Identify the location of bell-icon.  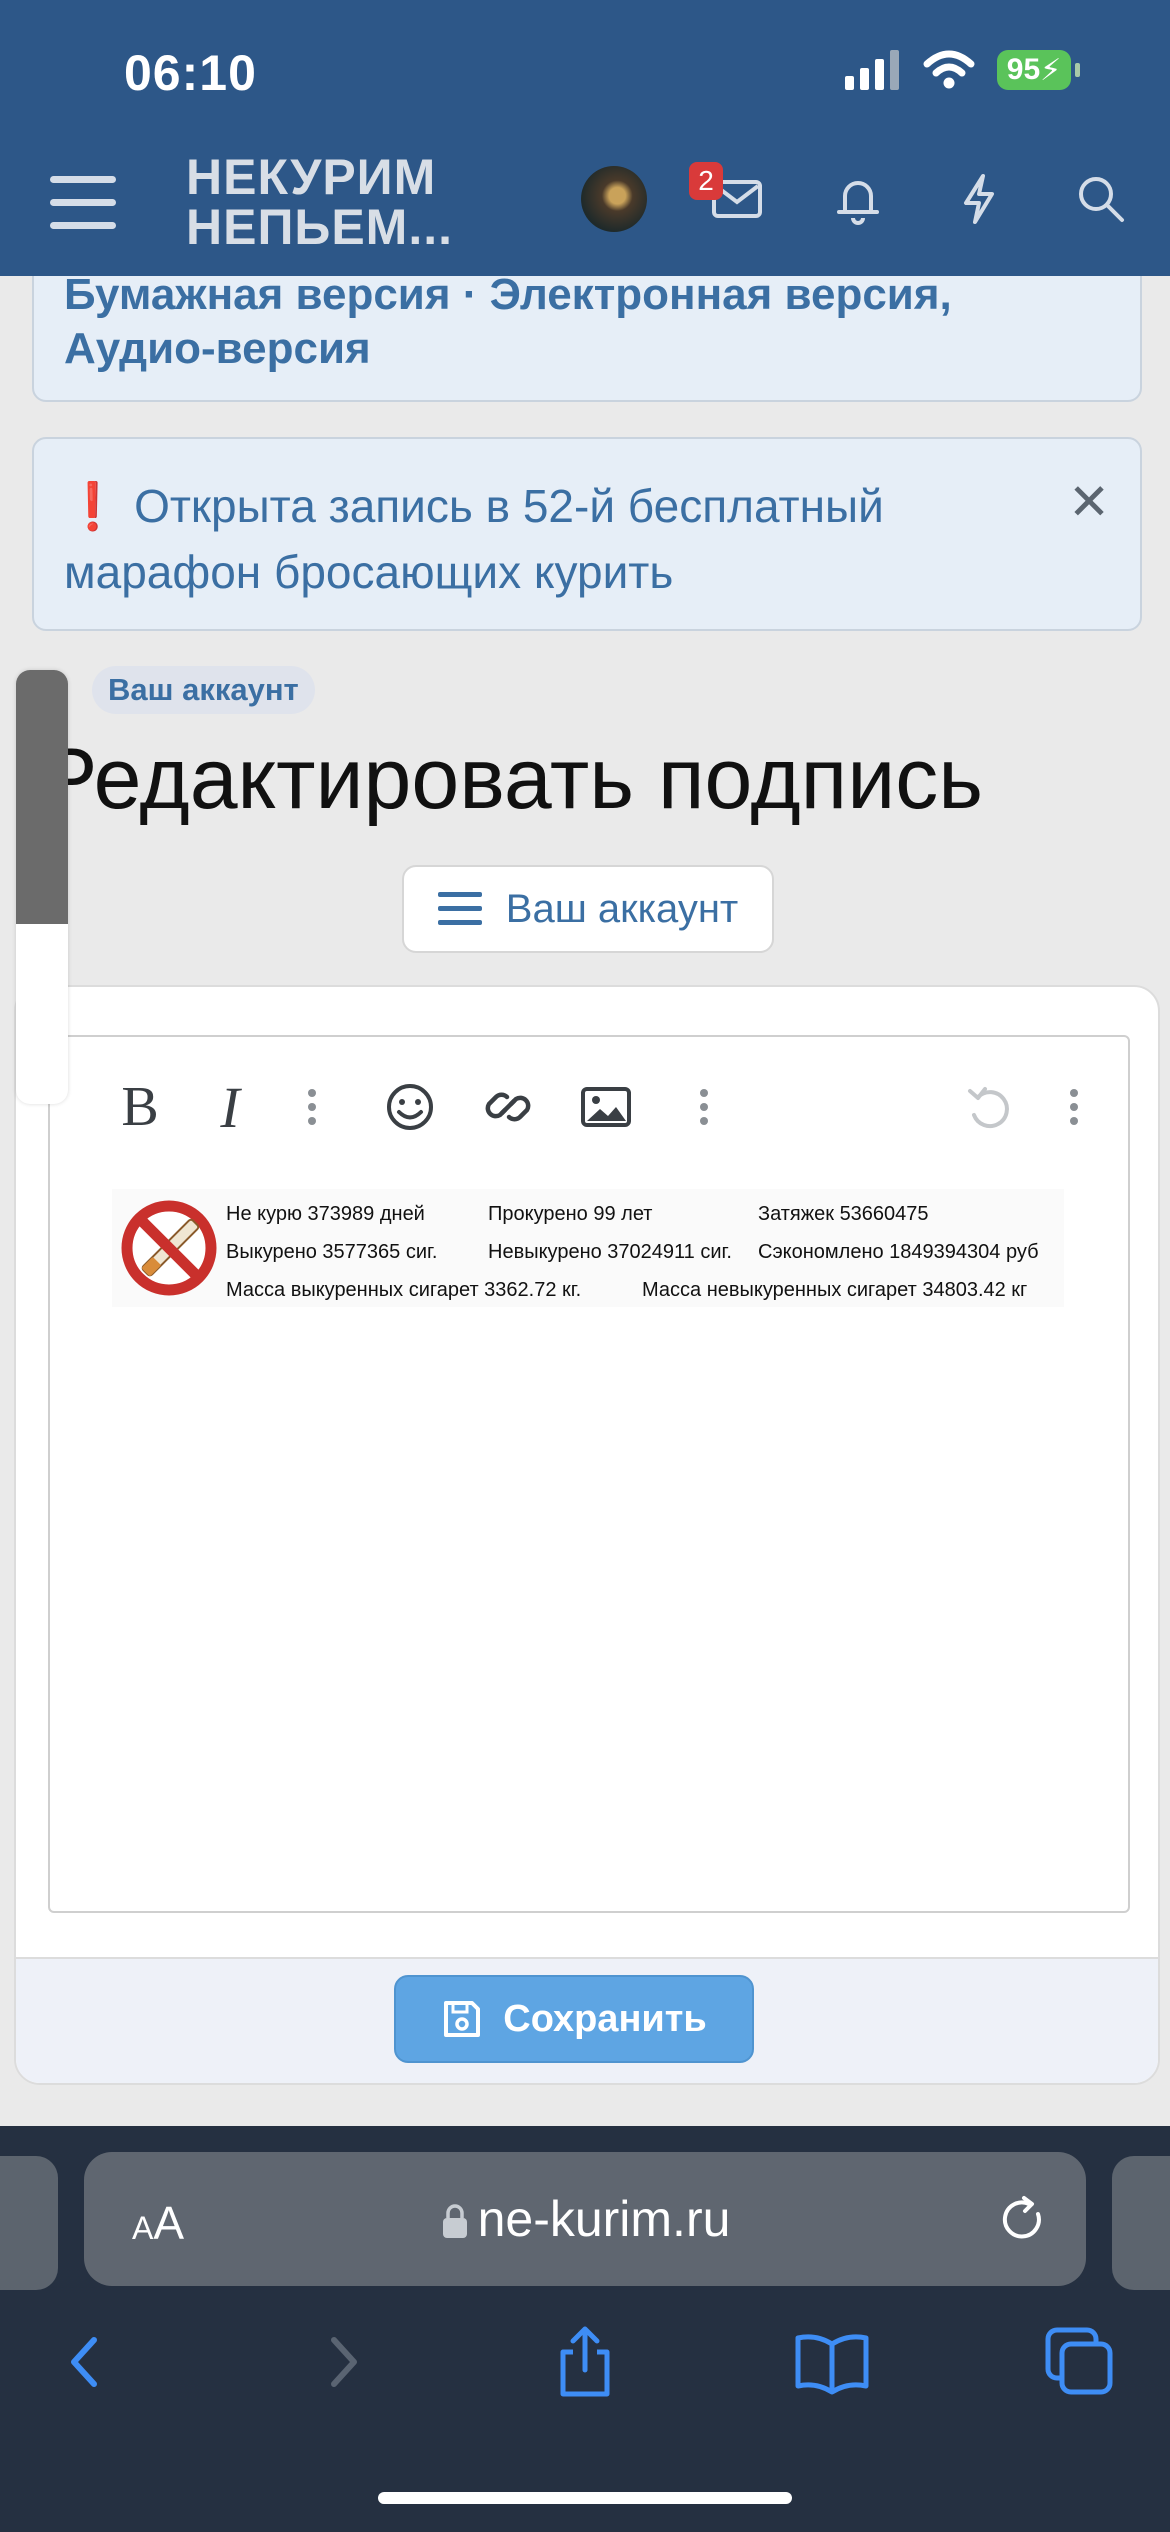
(858, 199).